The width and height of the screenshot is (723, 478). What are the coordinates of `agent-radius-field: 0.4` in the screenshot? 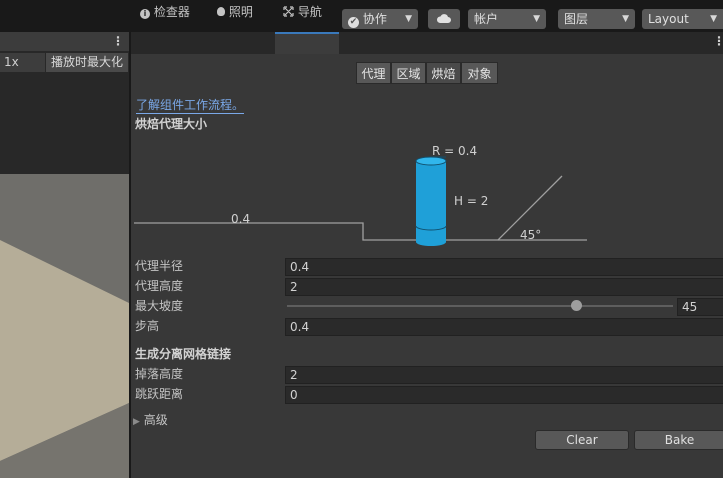 It's located at (504, 267).